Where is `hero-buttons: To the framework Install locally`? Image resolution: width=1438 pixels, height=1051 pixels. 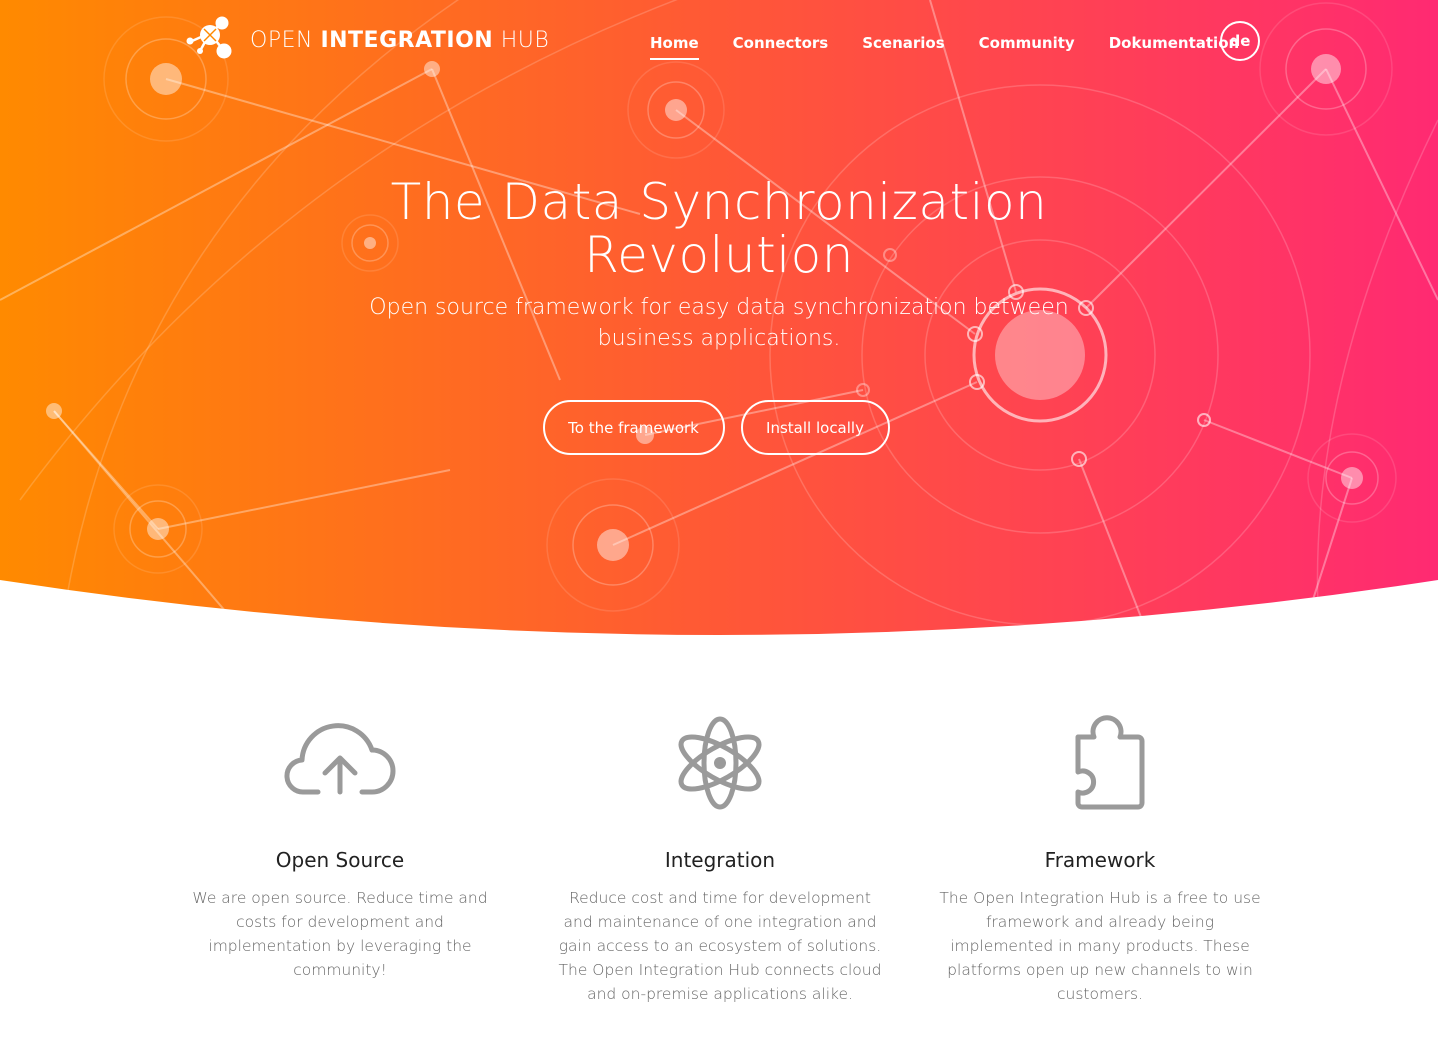
hero-buttons: To the framework Install locally is located at coordinates (719, 427).